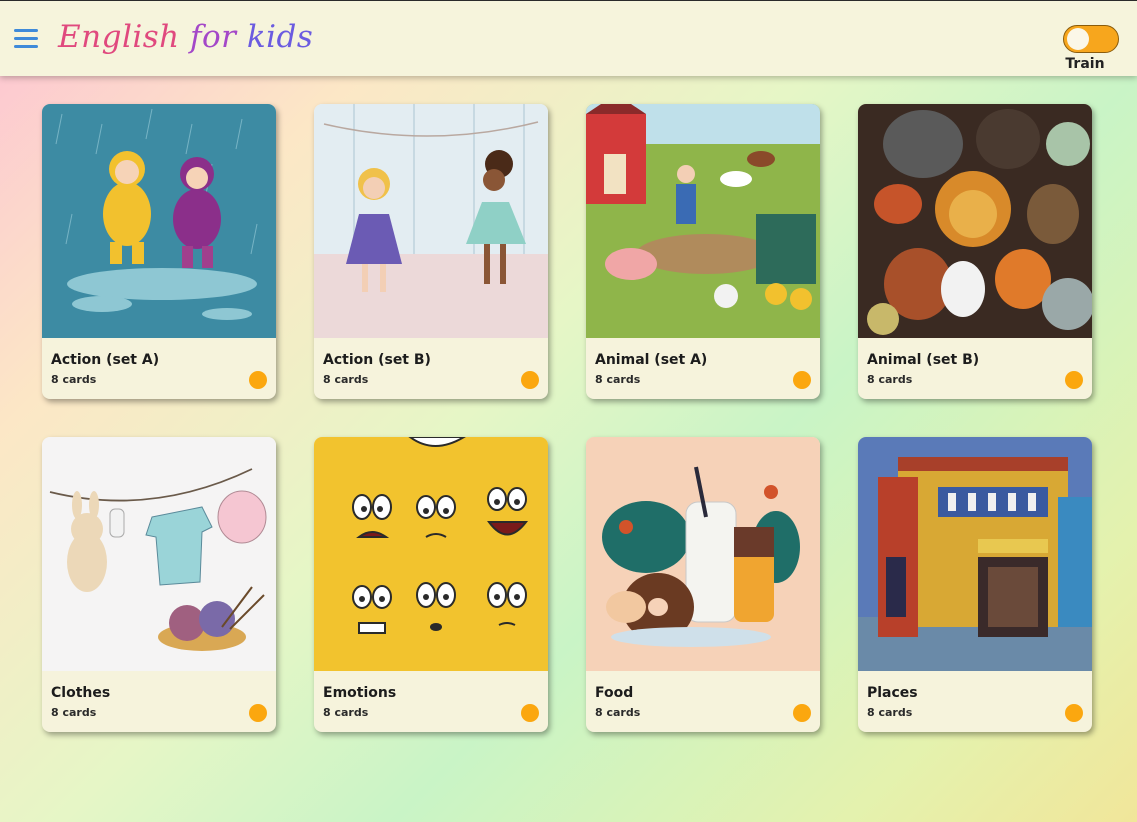  Describe the element at coordinates (360, 693) in the screenshot. I see `card-title: Emotions` at that location.